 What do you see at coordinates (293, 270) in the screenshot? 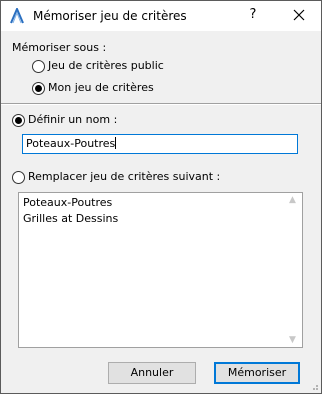
I see `list-scrollbar: ▲ ▼` at bounding box center [293, 270].